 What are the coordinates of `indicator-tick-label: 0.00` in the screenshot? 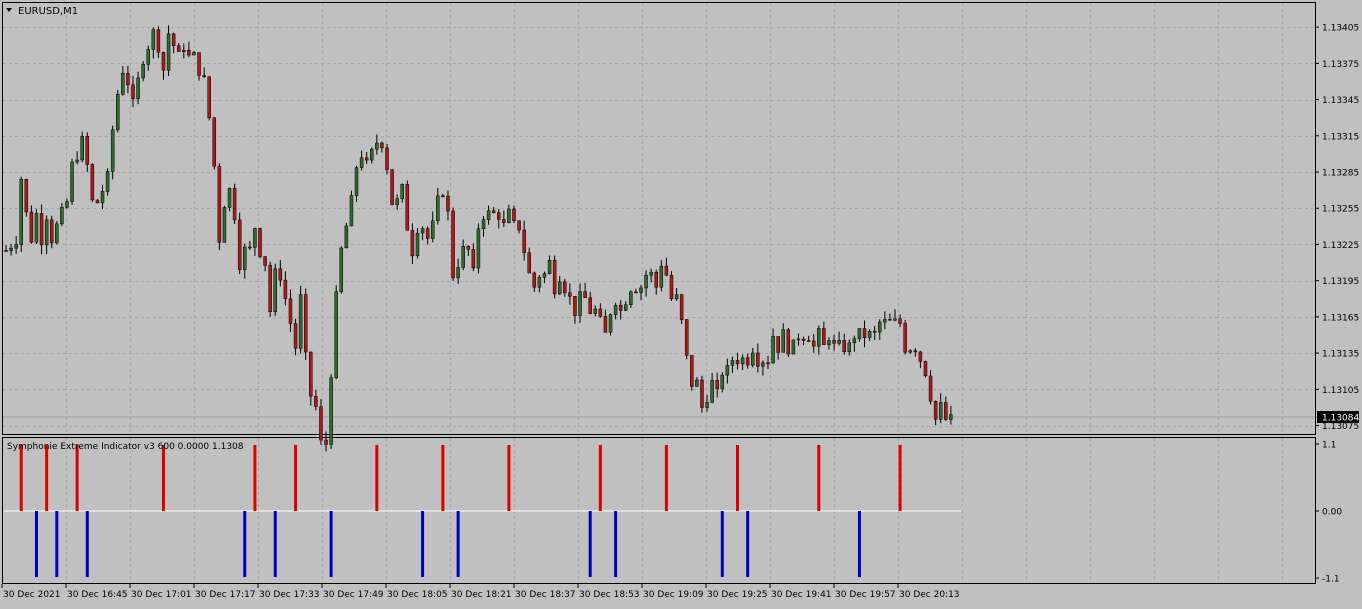 It's located at (1332, 513).